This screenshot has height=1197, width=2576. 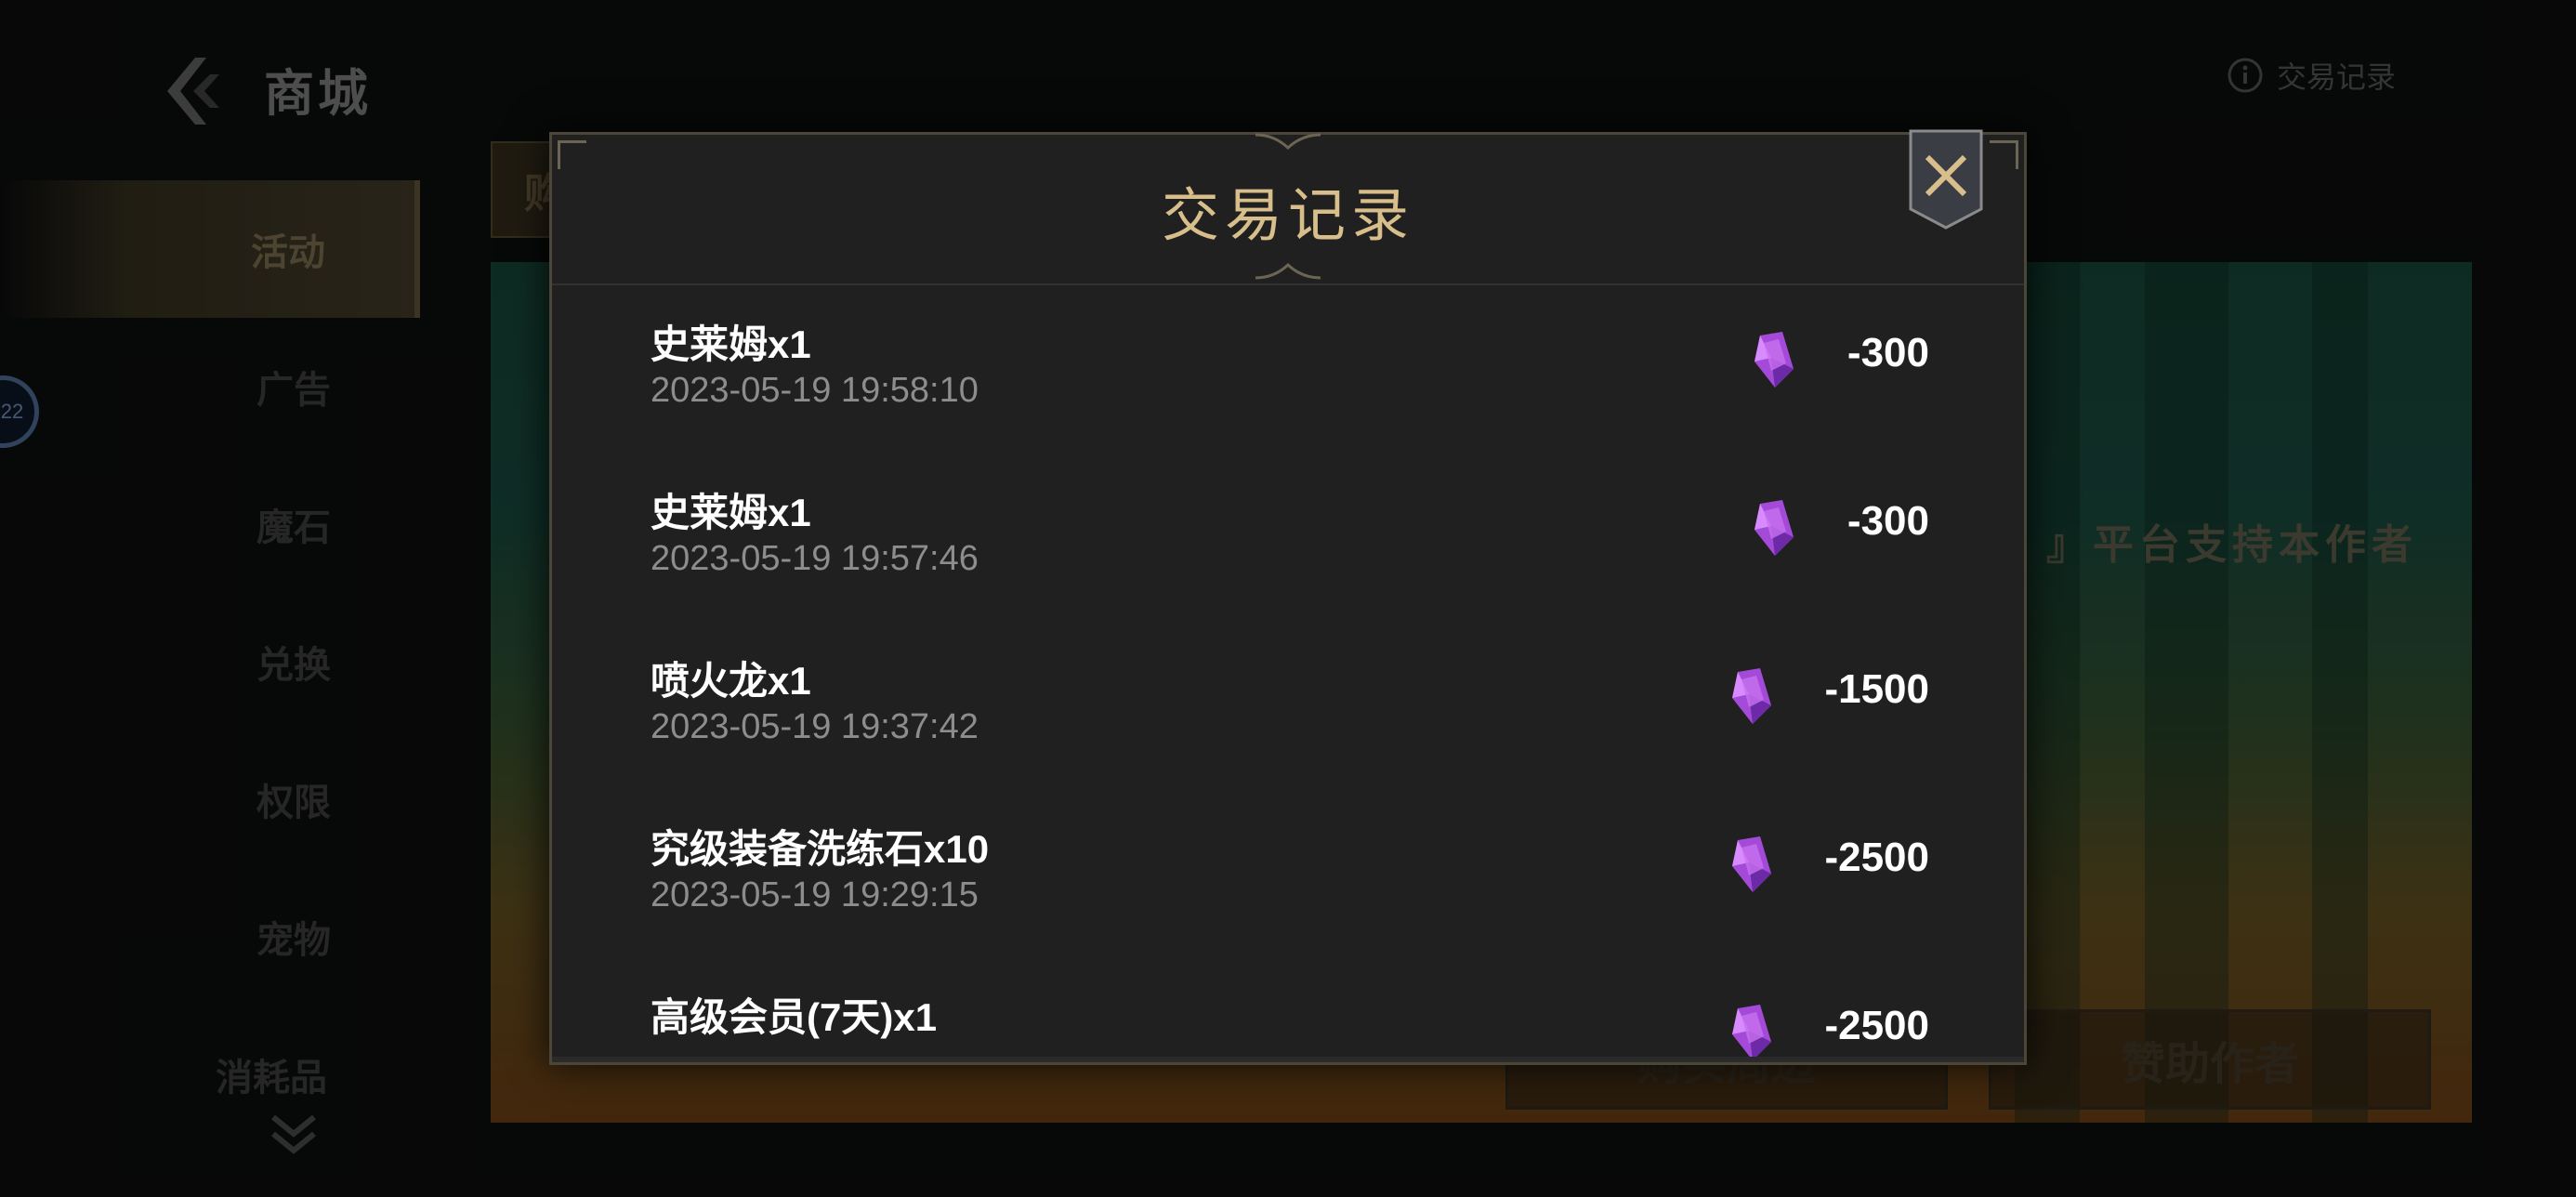 What do you see at coordinates (1288, 537) in the screenshot?
I see `record-row: 史莱姆x1 2023-05-19 19:57:46 -300` at bounding box center [1288, 537].